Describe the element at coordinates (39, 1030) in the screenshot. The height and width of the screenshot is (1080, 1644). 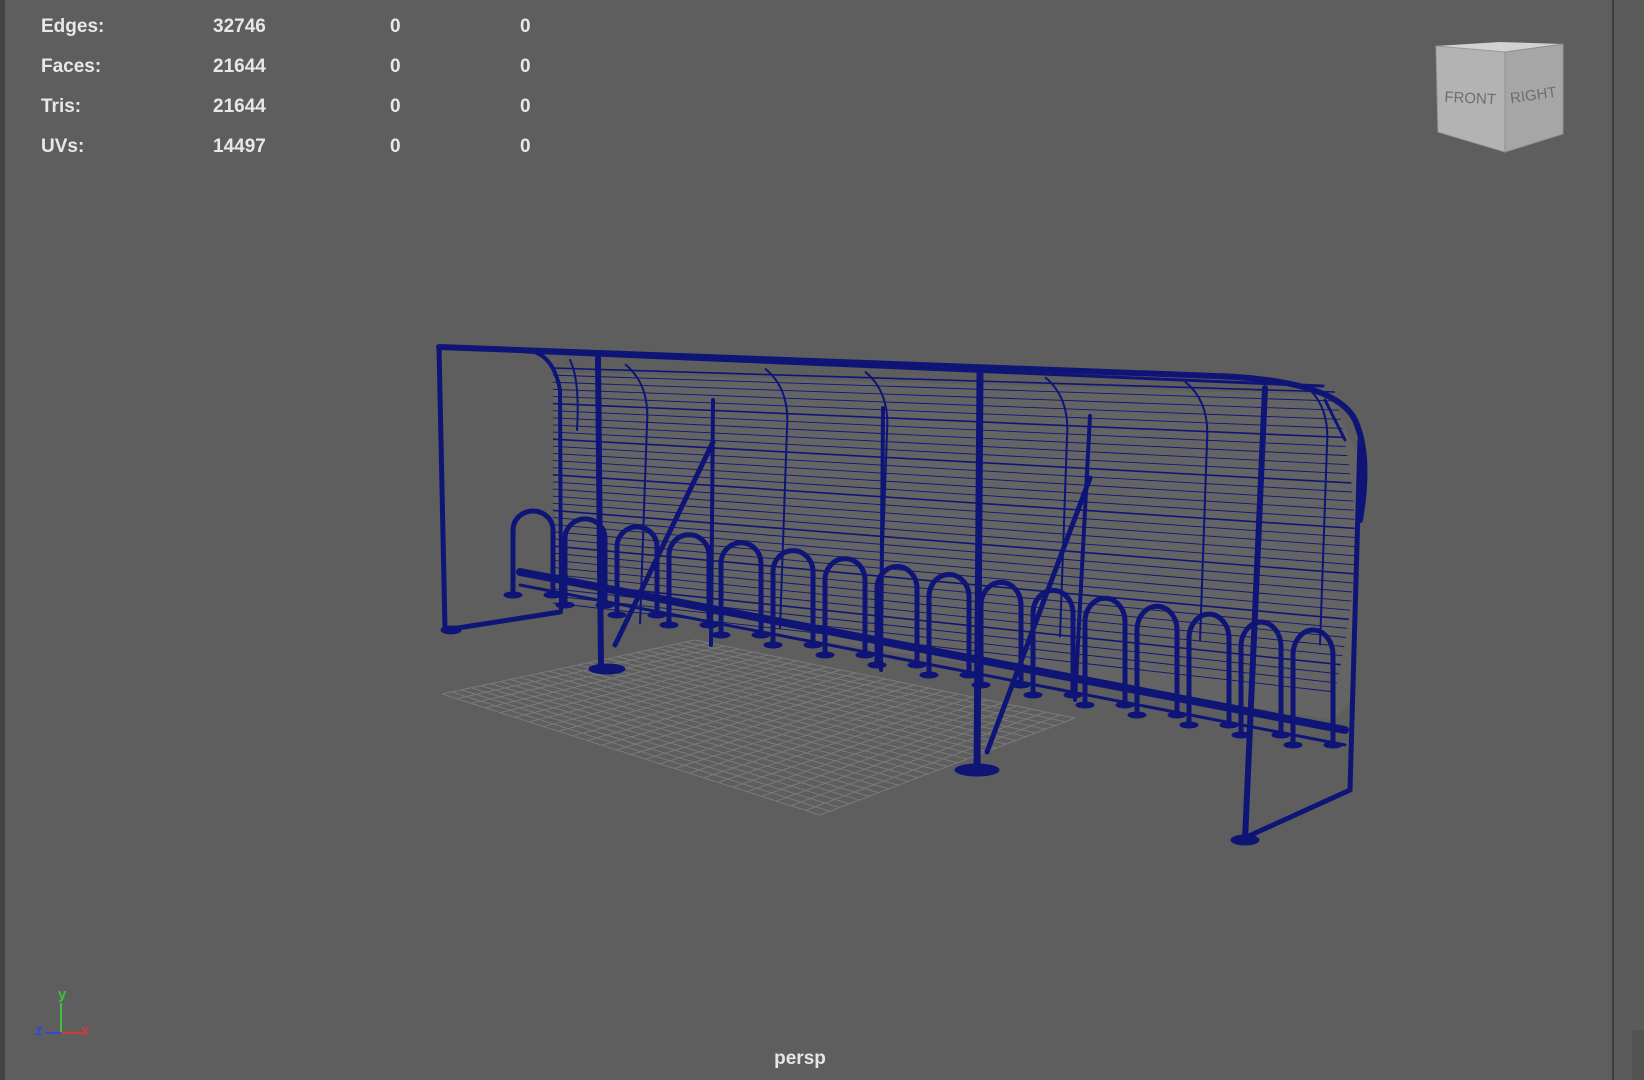
I see `z-axis-label: z` at that location.